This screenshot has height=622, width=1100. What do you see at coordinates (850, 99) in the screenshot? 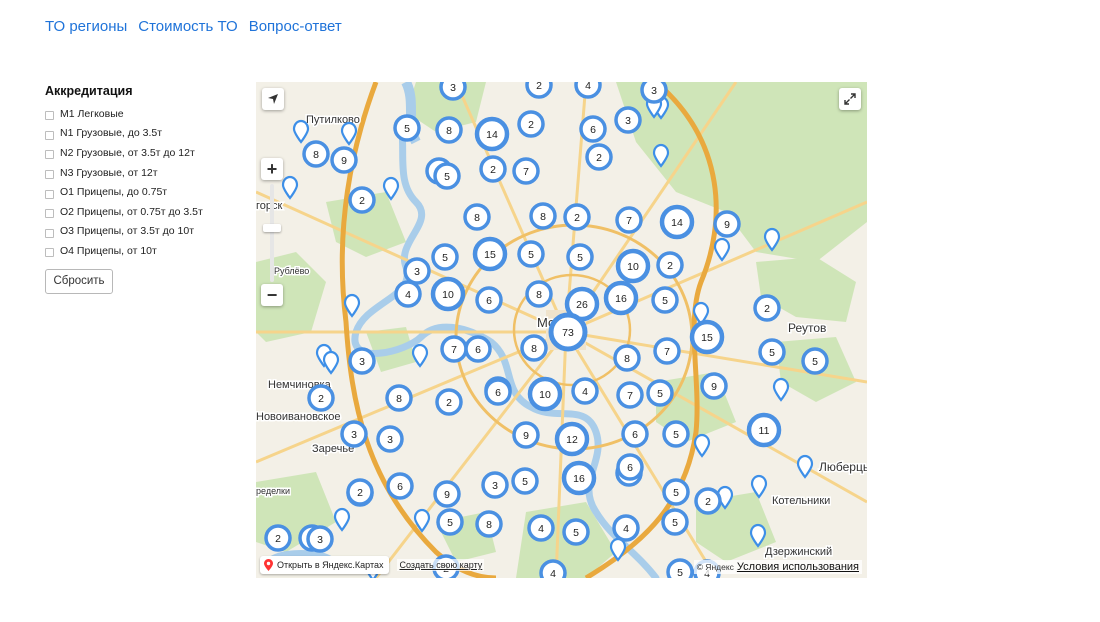
I see `fullscreen-button` at bounding box center [850, 99].